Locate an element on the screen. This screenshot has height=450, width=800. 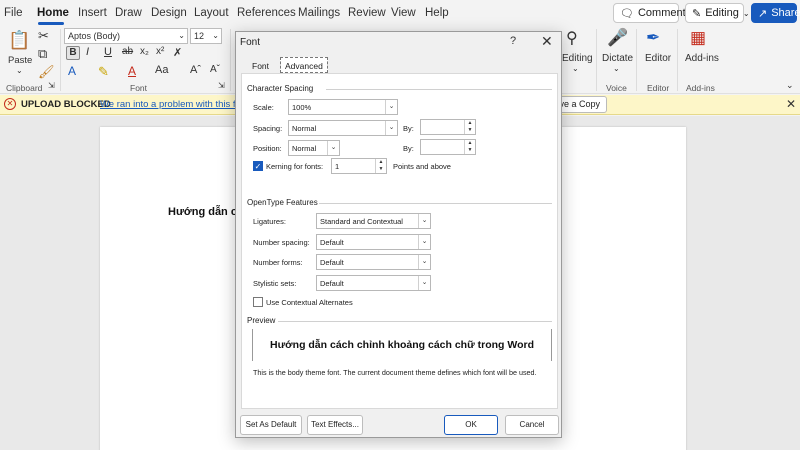
dialog-title: Font is located at coordinates (250, 42).